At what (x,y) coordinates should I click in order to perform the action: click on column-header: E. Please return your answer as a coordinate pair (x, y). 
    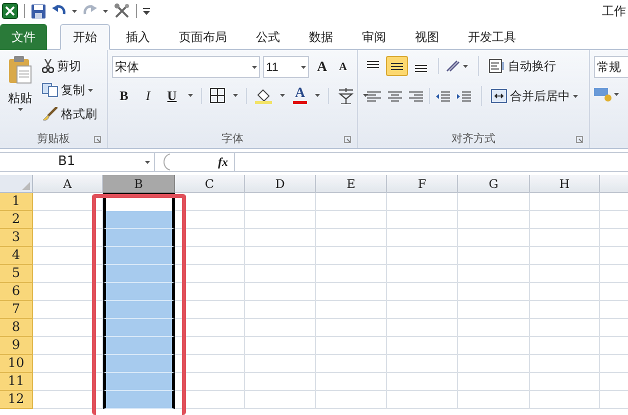
    Looking at the image, I should click on (351, 184).